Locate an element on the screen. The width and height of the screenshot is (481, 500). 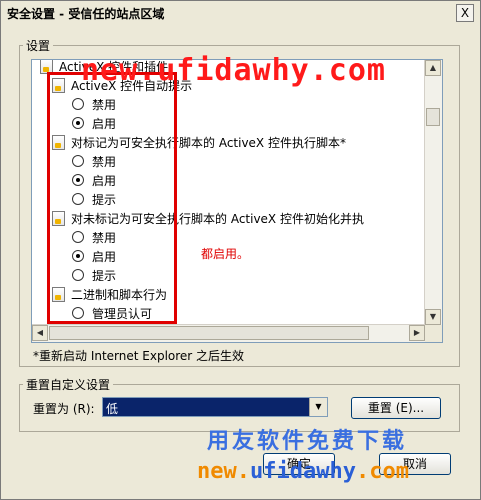
scroll-up-icon: ▲ is located at coordinates (433, 68).